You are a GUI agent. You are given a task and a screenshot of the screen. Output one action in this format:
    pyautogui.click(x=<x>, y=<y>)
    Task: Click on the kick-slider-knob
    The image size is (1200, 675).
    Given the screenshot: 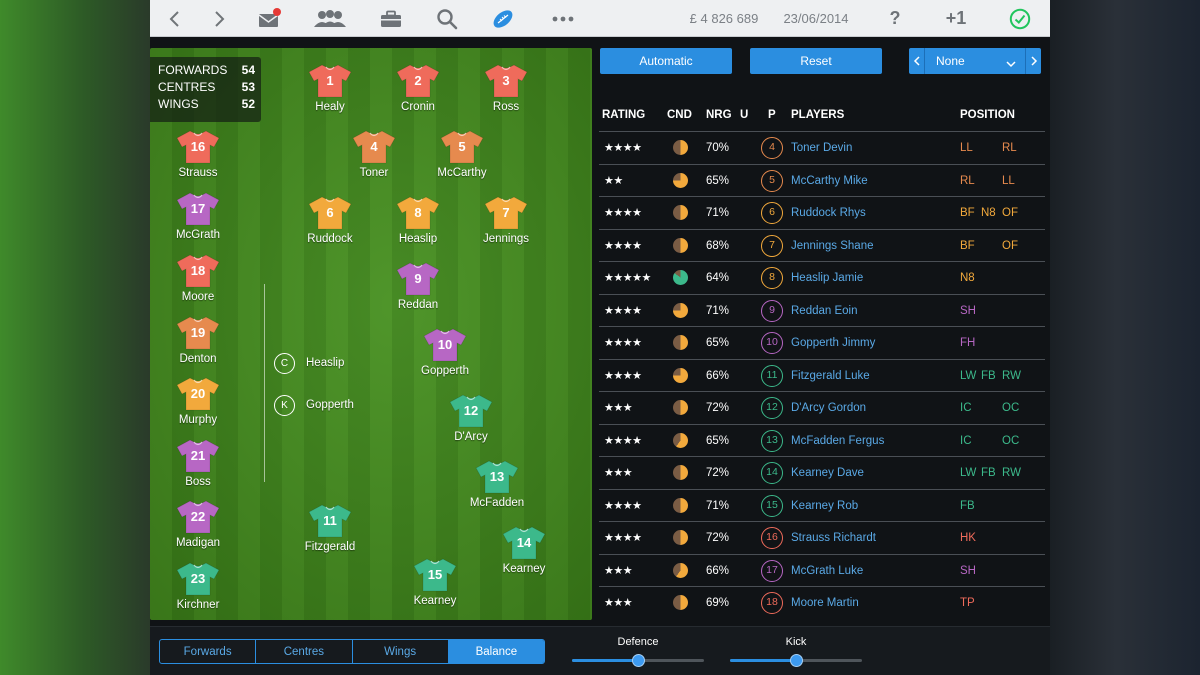 What is the action you would take?
    pyautogui.click(x=796, y=660)
    